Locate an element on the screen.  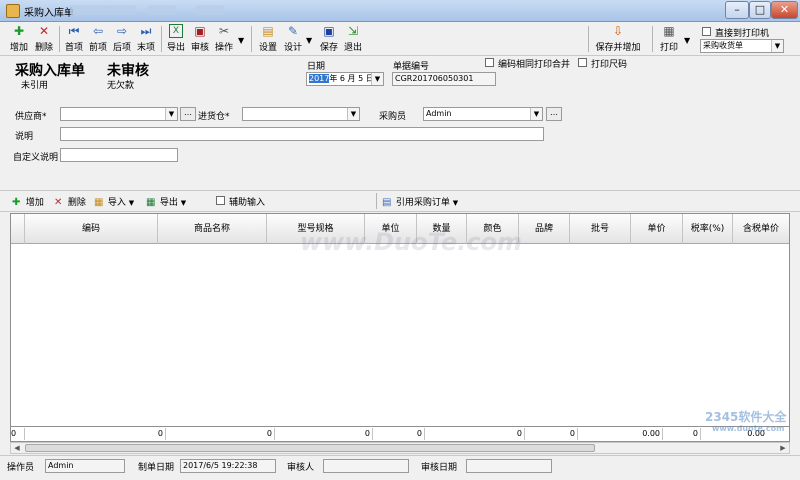
next-record-button: ⇨ 后项 is located at coordinates (122, 39).